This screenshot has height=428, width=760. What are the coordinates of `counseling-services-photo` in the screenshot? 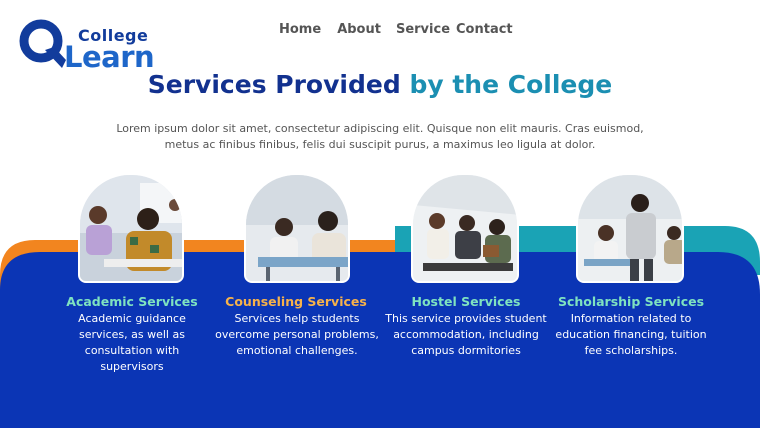 It's located at (297, 228).